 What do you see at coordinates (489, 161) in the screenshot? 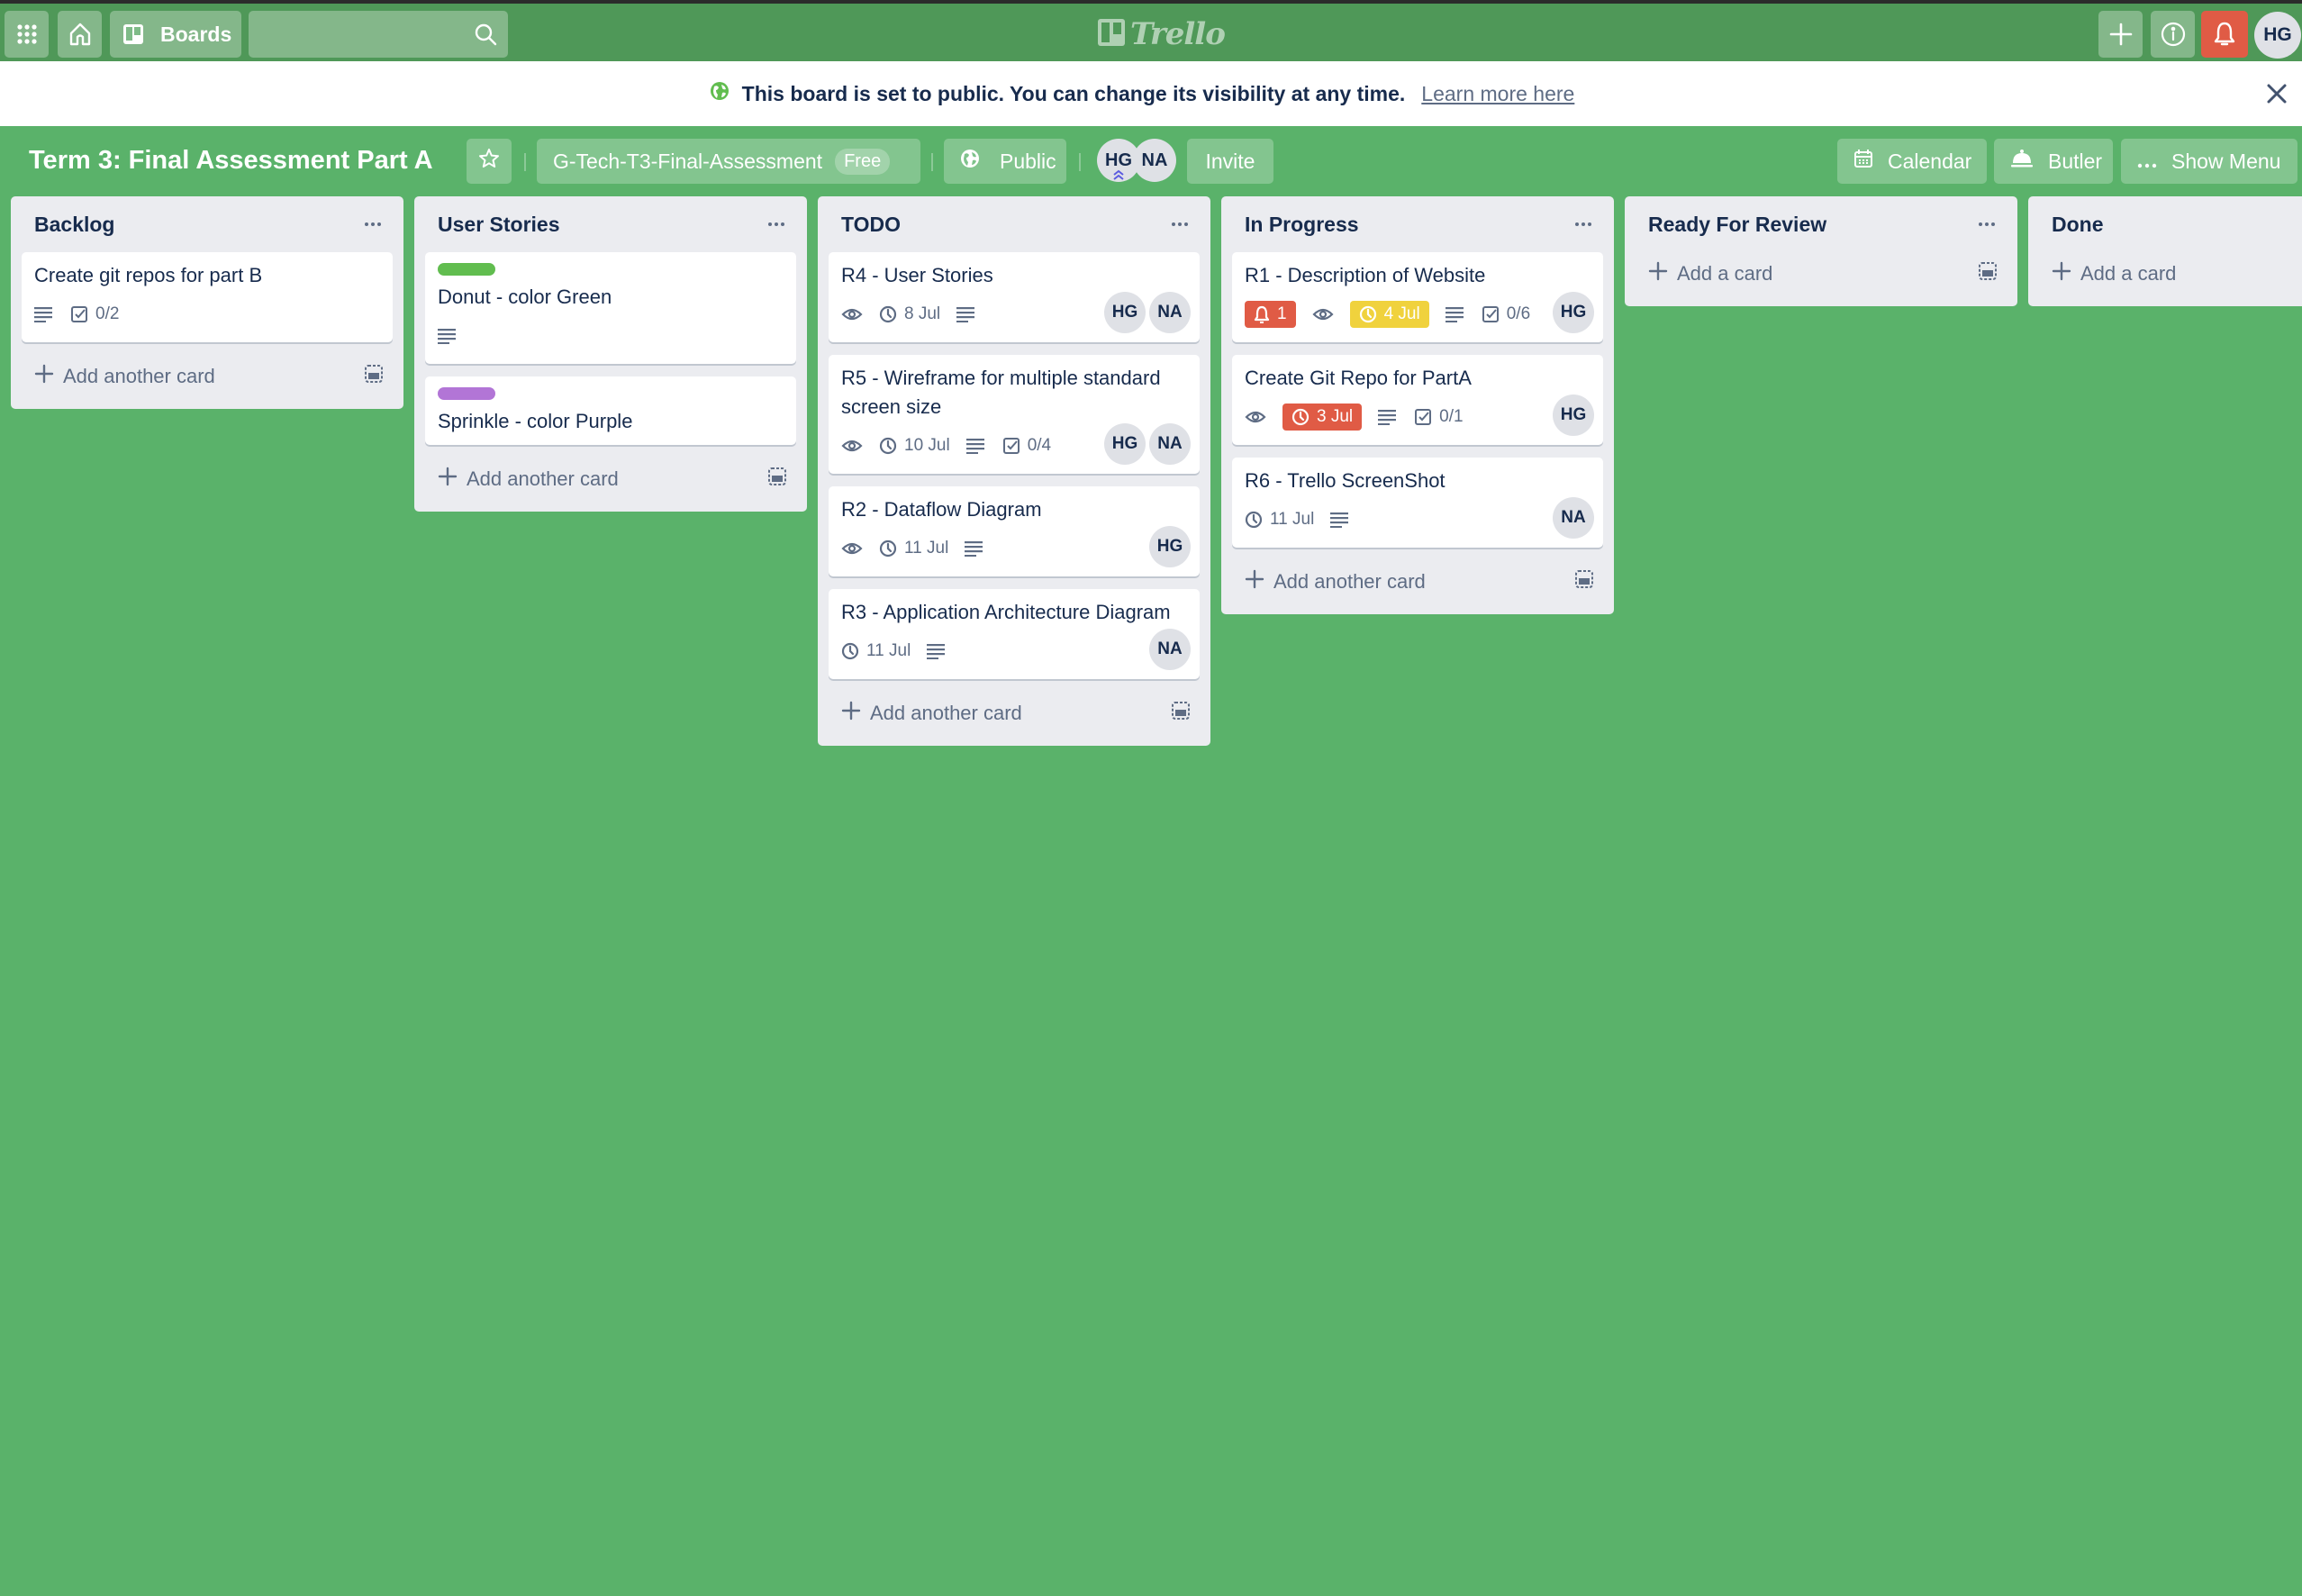
I see `star-board-button` at bounding box center [489, 161].